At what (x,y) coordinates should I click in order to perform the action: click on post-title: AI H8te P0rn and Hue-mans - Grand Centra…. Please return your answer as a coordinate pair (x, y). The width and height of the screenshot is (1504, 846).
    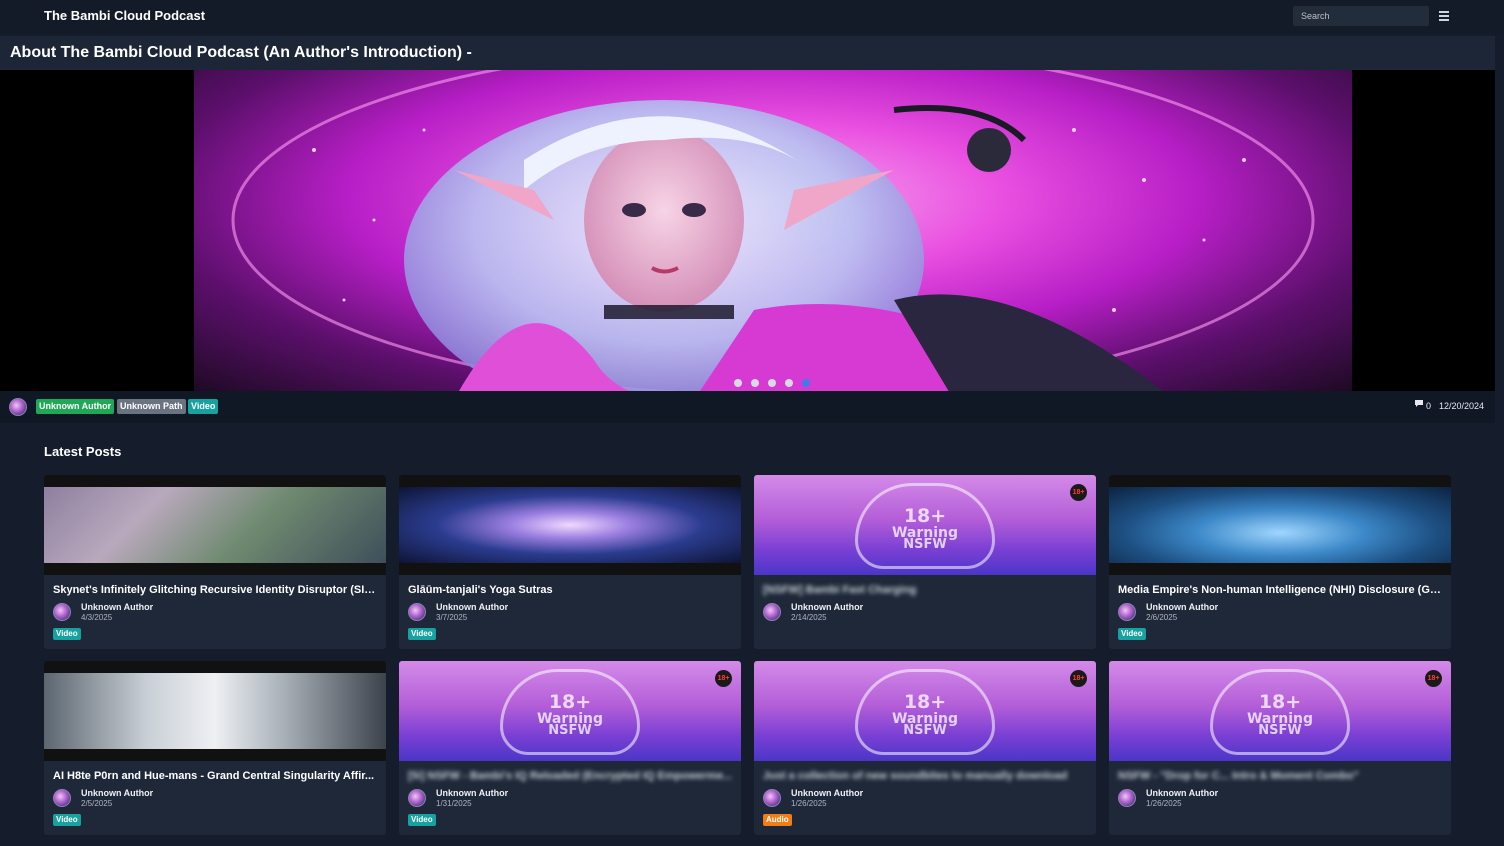
    Looking at the image, I should click on (215, 776).